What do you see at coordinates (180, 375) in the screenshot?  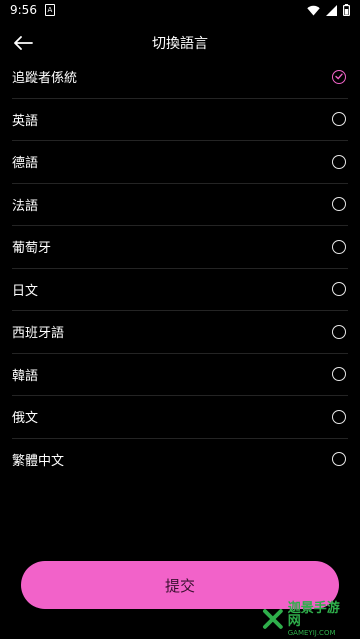 I see `language-option: 韓語` at bounding box center [180, 375].